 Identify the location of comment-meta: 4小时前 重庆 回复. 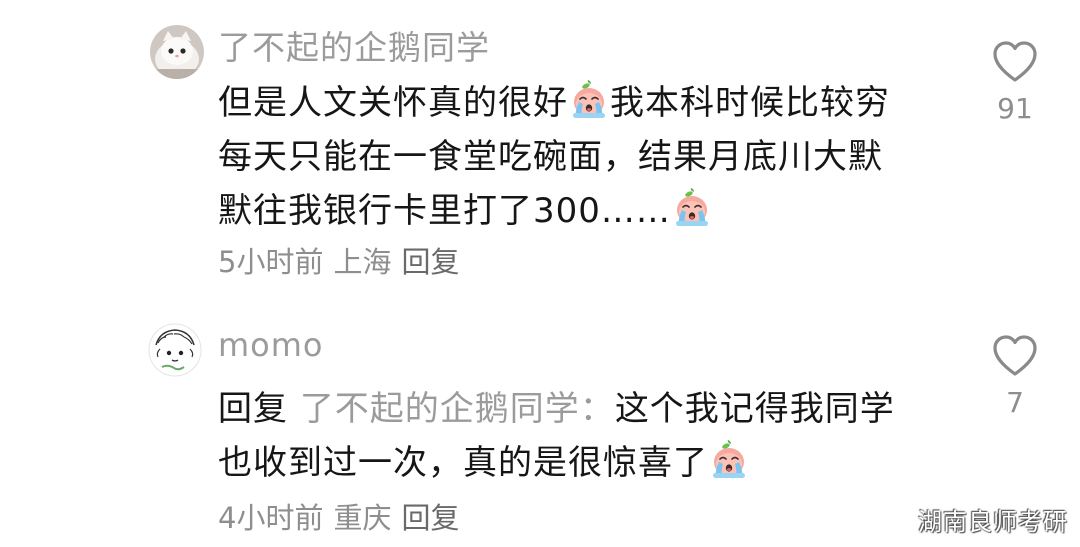
(343, 518).